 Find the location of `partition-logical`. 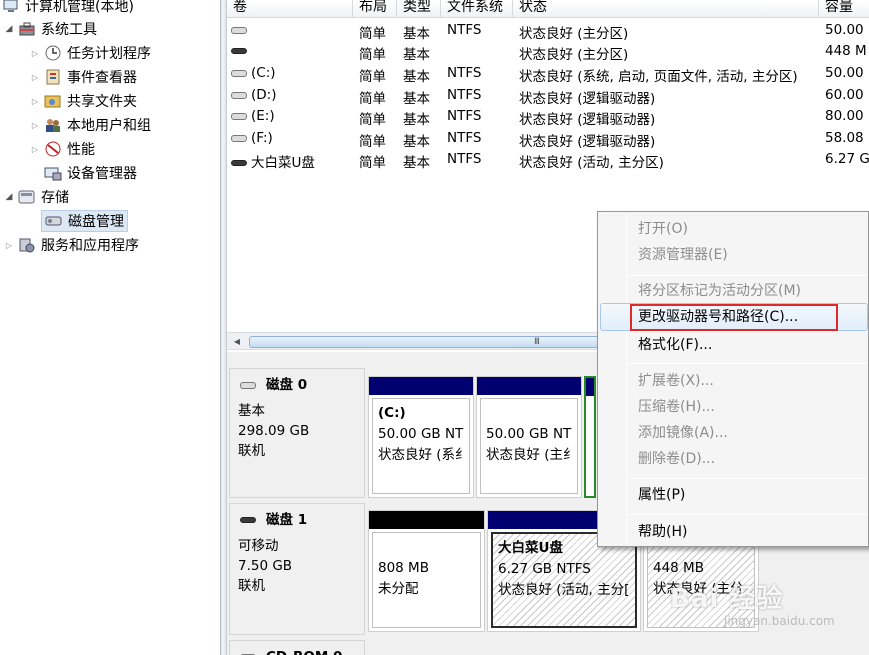

partition-logical is located at coordinates (590, 437).